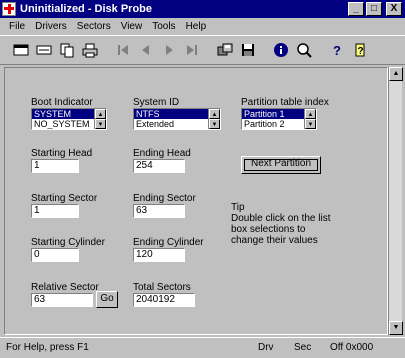 This screenshot has height=358, width=405. Describe the element at coordinates (268, 229) in the screenshot. I see `tip-text-line-2: box selections to` at that location.